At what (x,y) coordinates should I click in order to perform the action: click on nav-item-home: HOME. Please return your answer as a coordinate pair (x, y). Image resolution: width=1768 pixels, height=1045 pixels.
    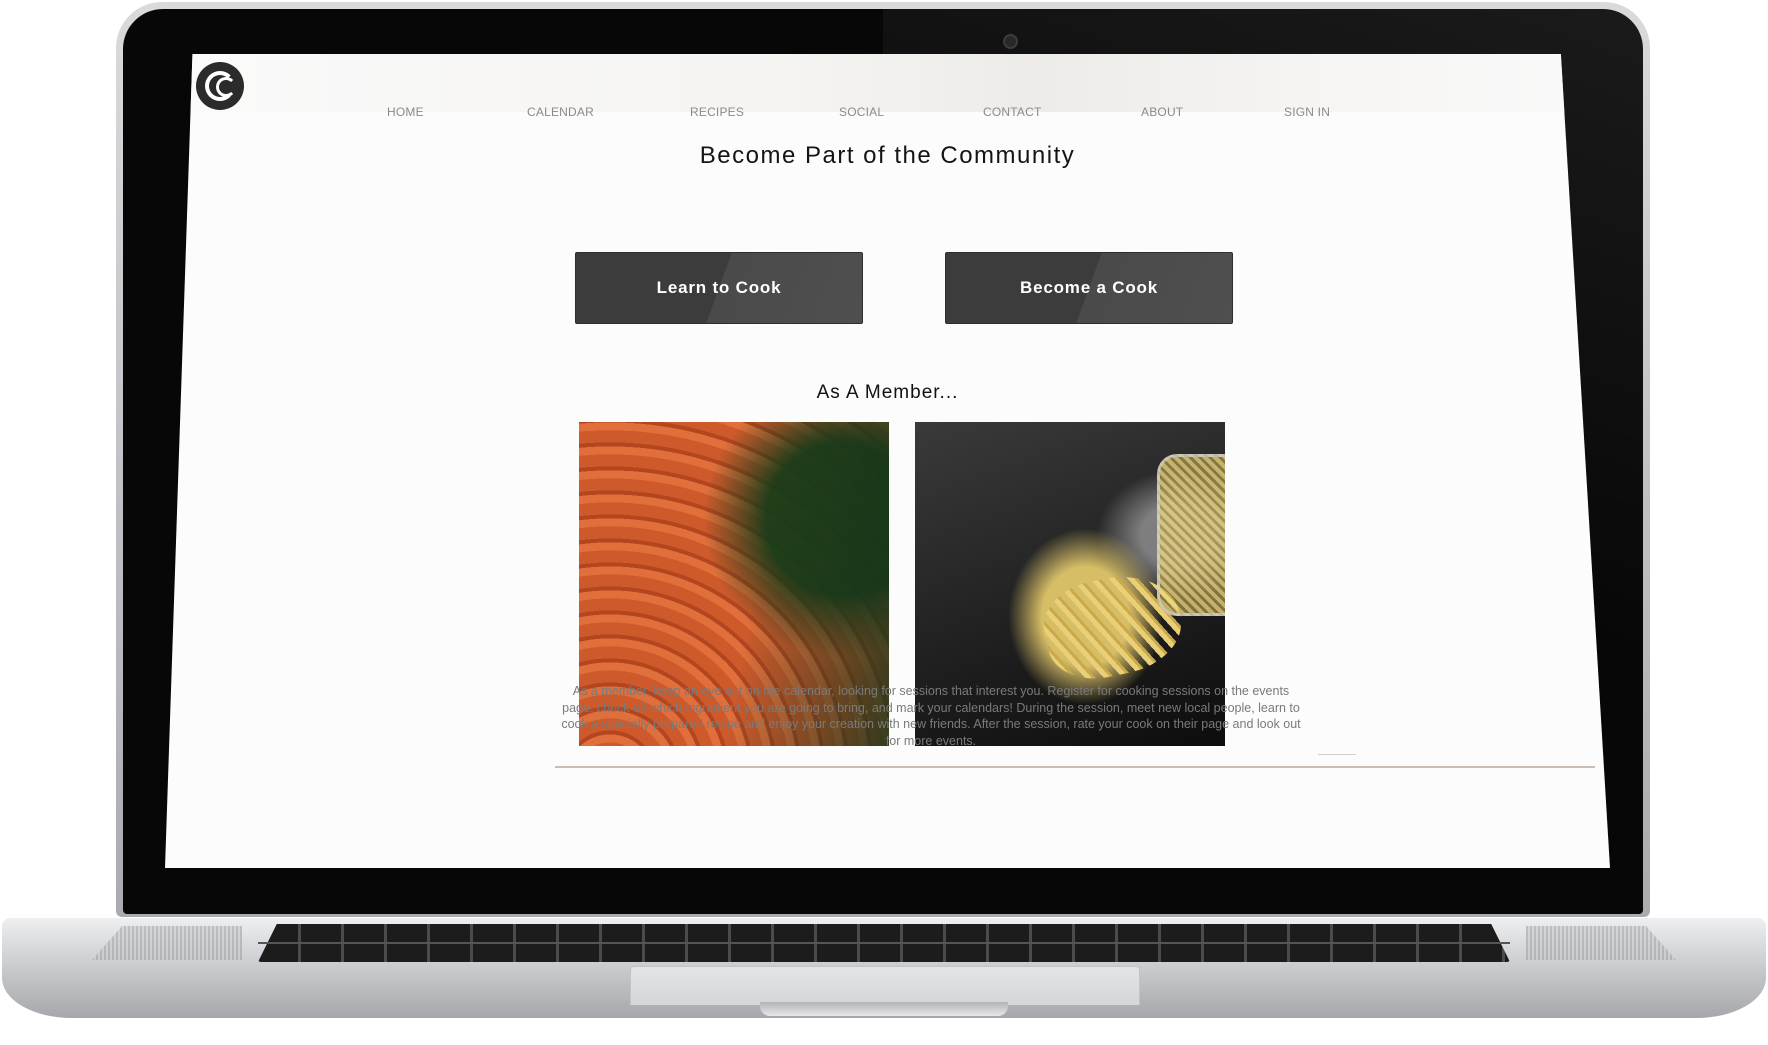
    Looking at the image, I should click on (405, 112).